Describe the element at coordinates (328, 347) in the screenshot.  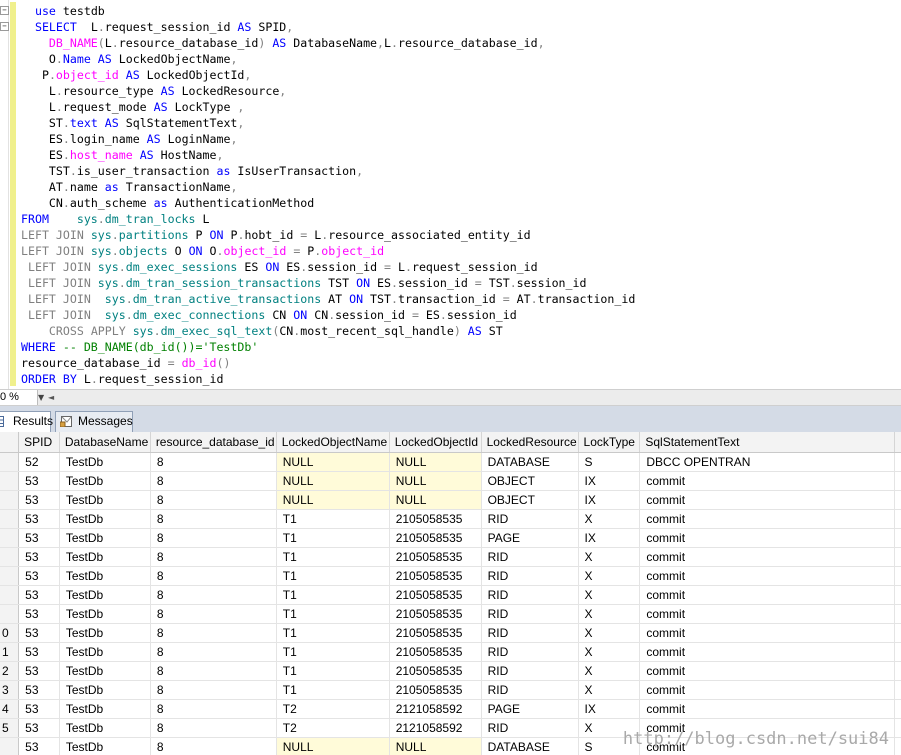
I see `code-line: WHERE -- DB_NAME(db_id())='TestDb'` at that location.